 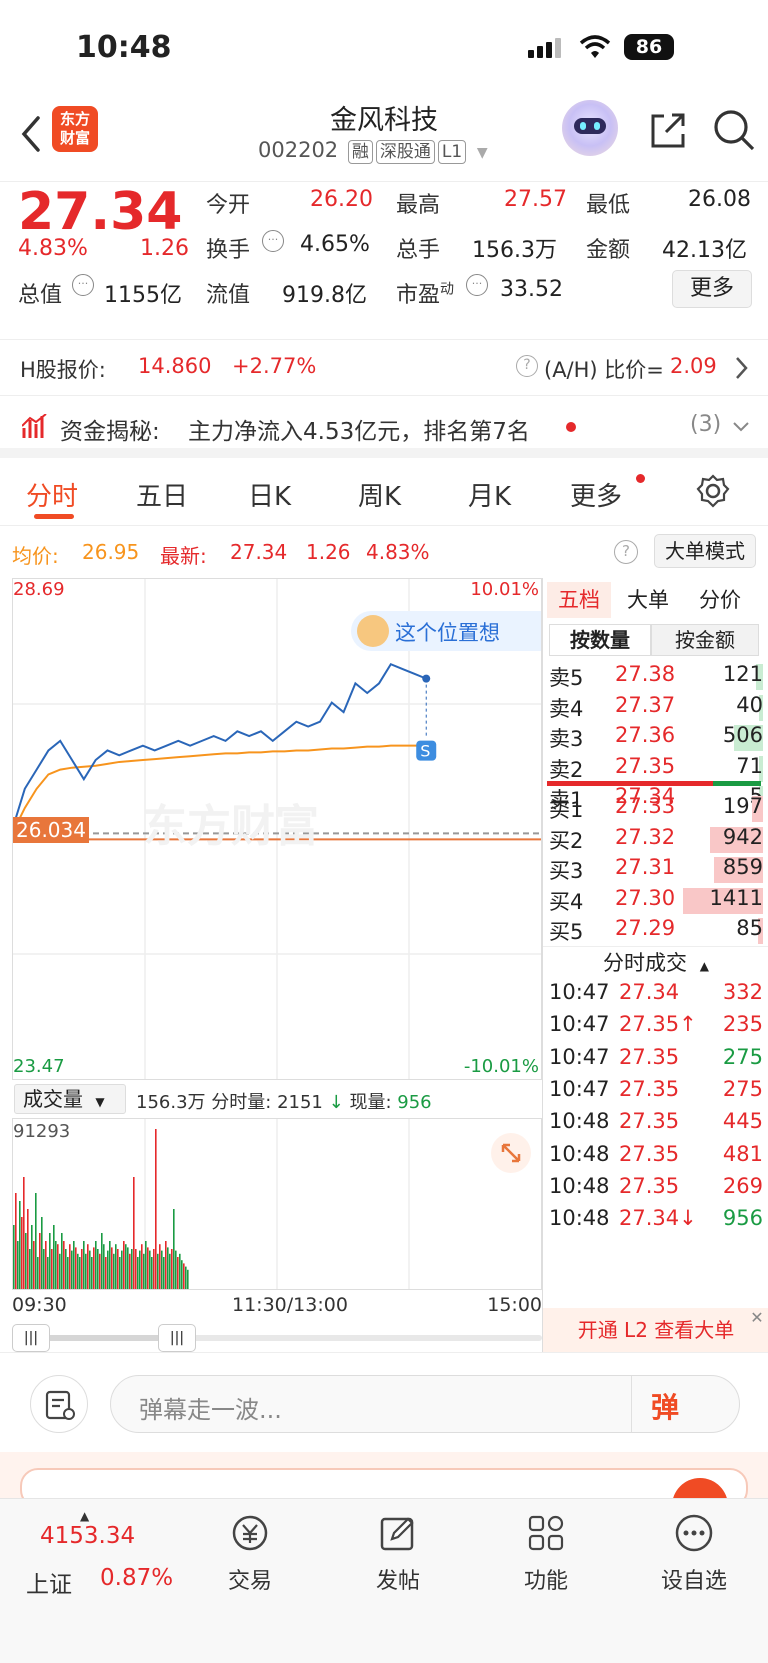 What do you see at coordinates (706, 424) in the screenshot?
I see `fund-flow-count: (3)` at bounding box center [706, 424].